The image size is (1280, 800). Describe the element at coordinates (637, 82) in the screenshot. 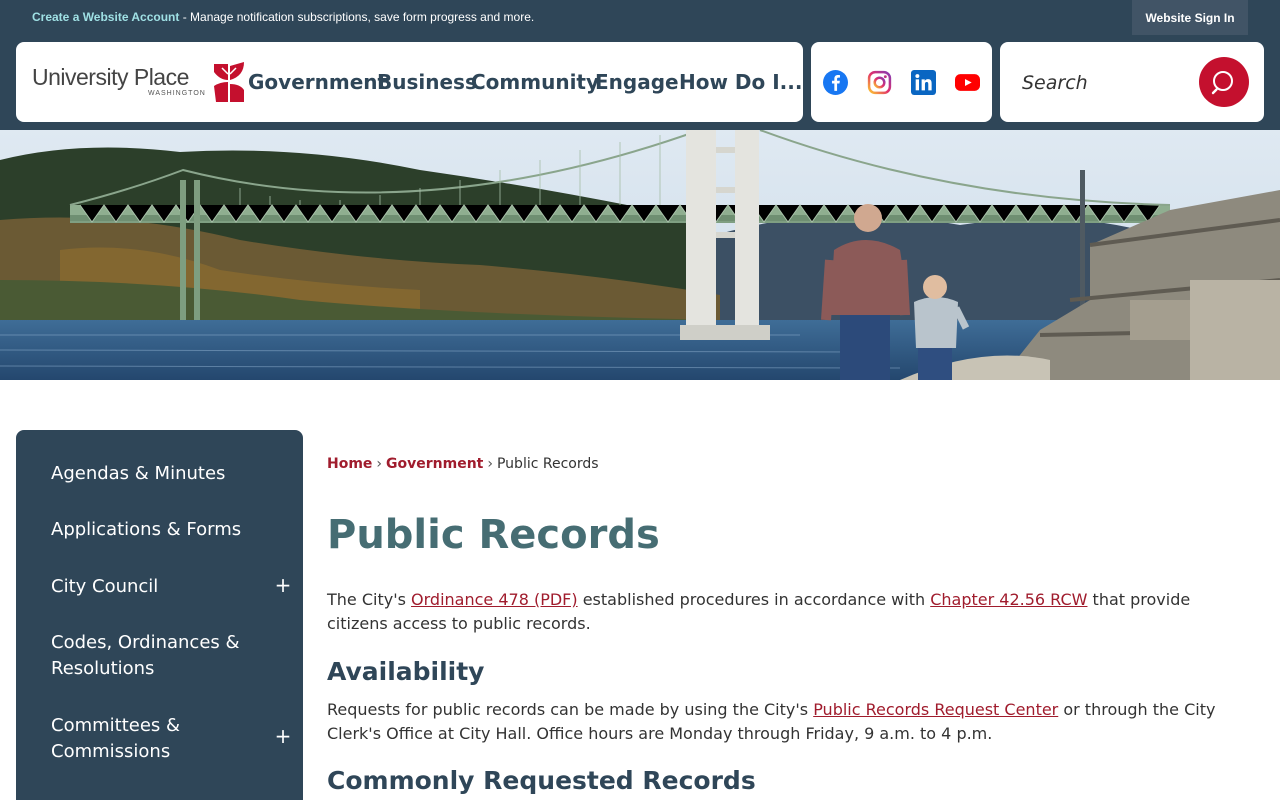

I see `nav-engage: Engage` at that location.